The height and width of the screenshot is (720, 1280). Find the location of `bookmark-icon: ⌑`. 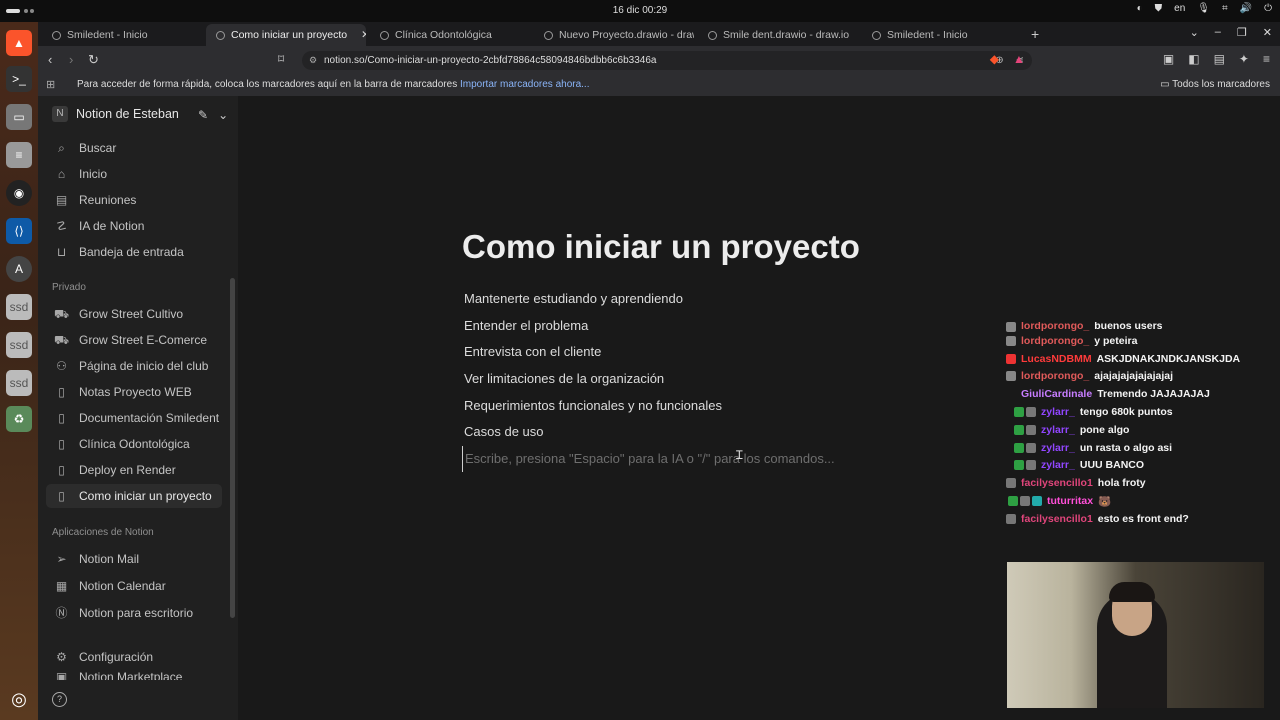

bookmark-icon: ⌑ is located at coordinates (281, 59).